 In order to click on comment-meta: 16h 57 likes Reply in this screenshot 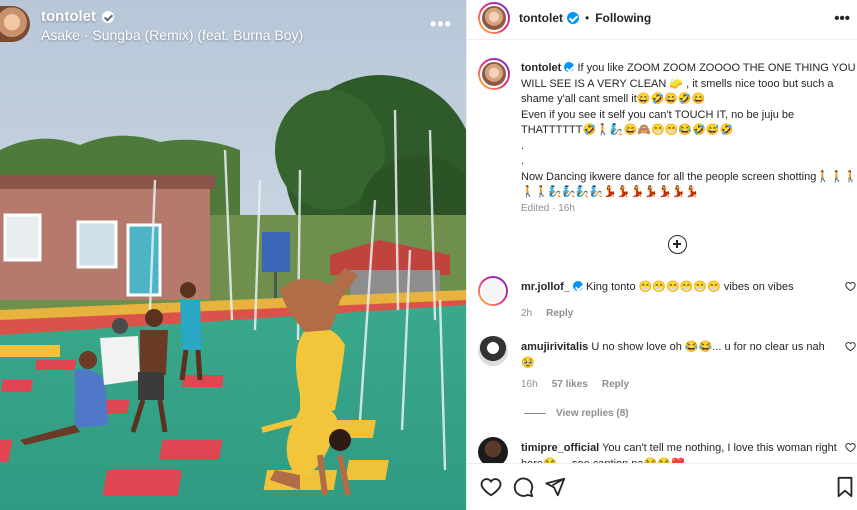, I will do `click(575, 384)`.